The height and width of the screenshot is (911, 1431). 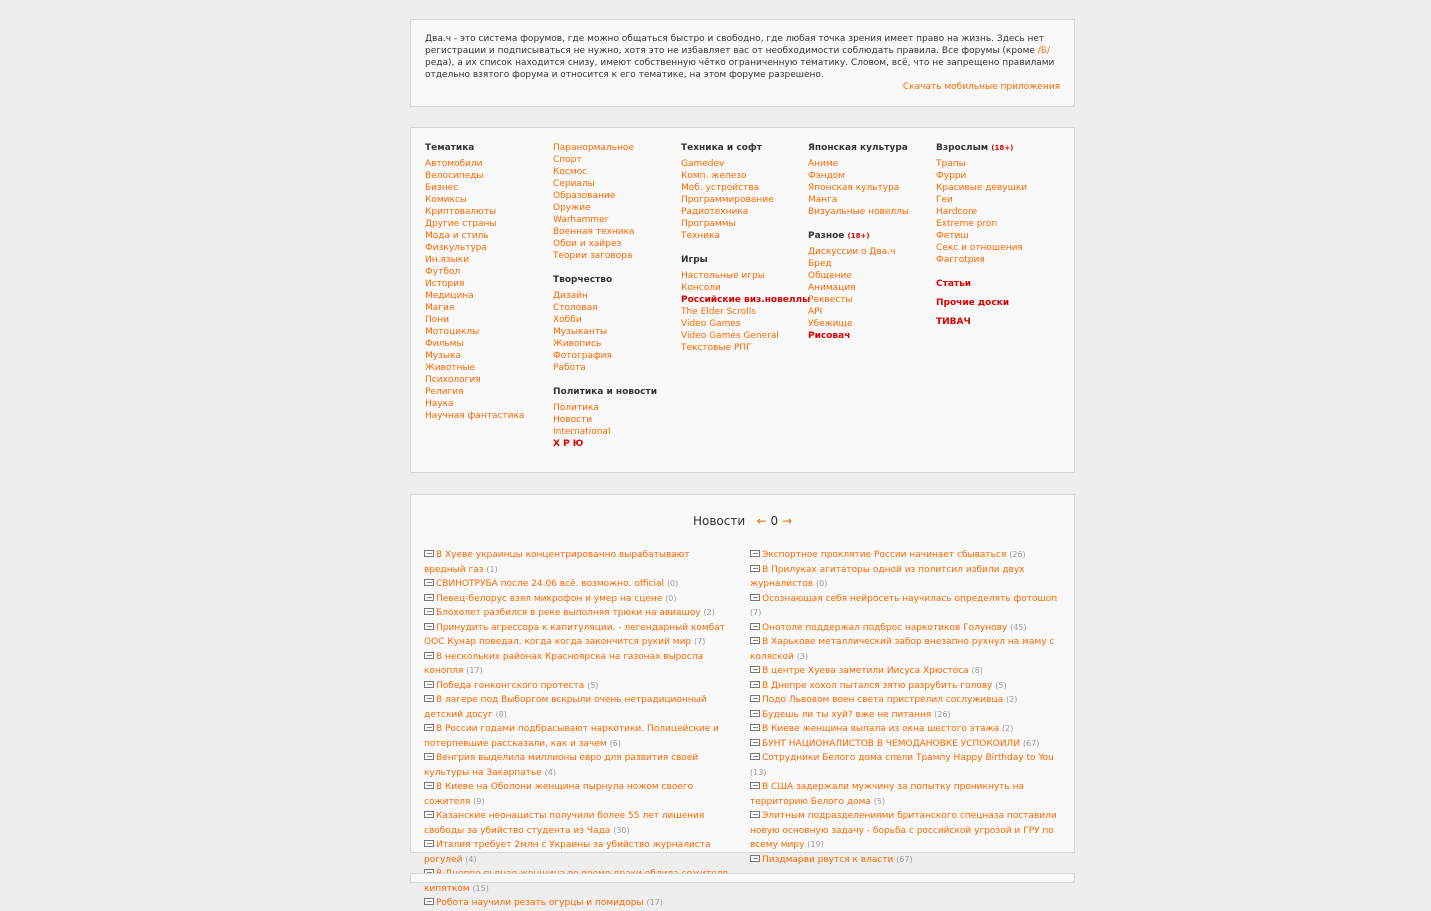 What do you see at coordinates (981, 87) in the screenshot?
I see `mobile-apps-link: Скачать мобильные приложения` at bounding box center [981, 87].